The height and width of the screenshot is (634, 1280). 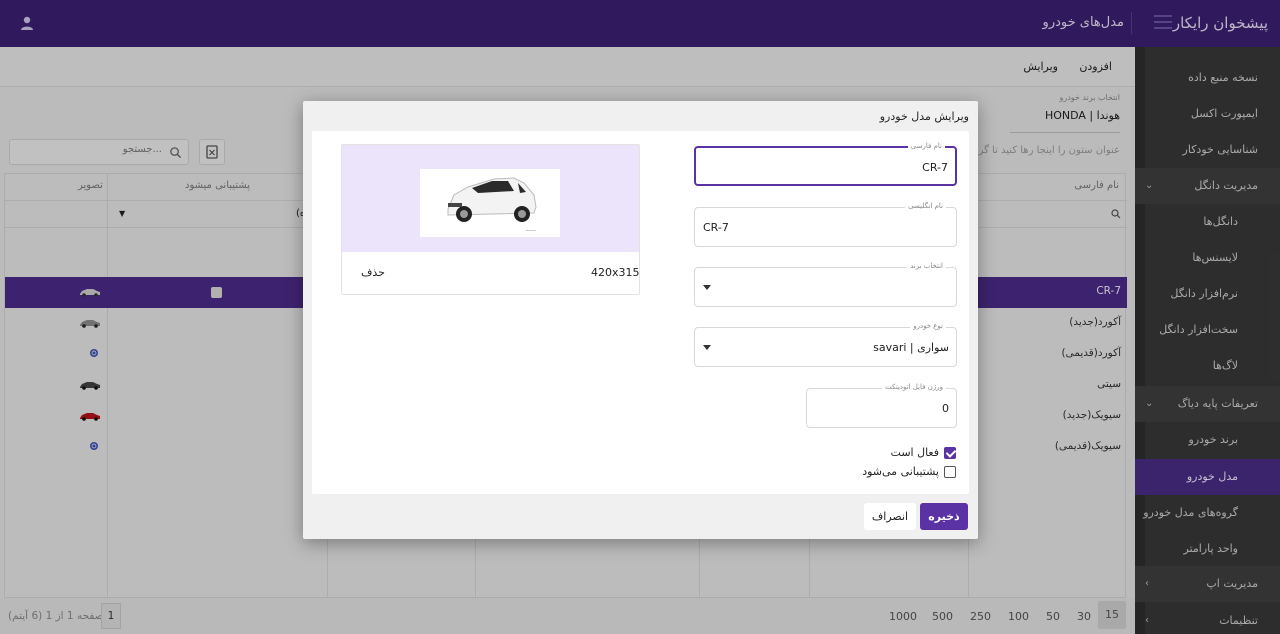 I want to click on car-image-preview, so click(x=490, y=198).